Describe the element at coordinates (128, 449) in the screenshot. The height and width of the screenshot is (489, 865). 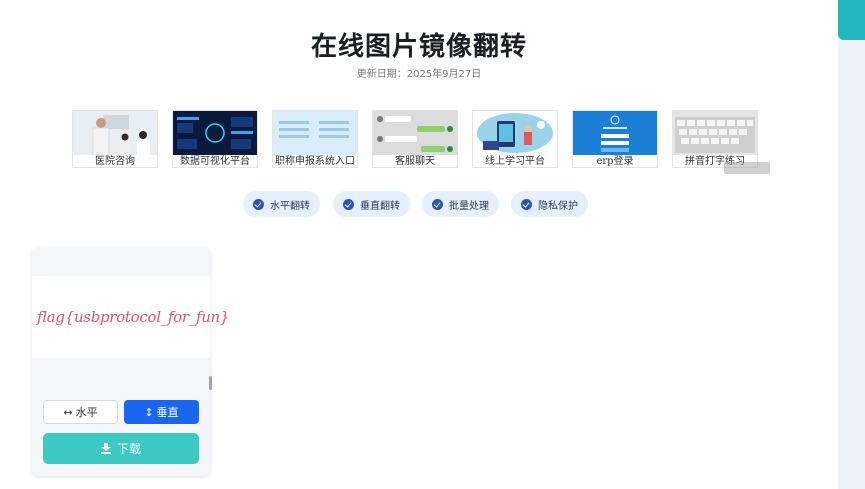
I see `button-label: 下载` at that location.